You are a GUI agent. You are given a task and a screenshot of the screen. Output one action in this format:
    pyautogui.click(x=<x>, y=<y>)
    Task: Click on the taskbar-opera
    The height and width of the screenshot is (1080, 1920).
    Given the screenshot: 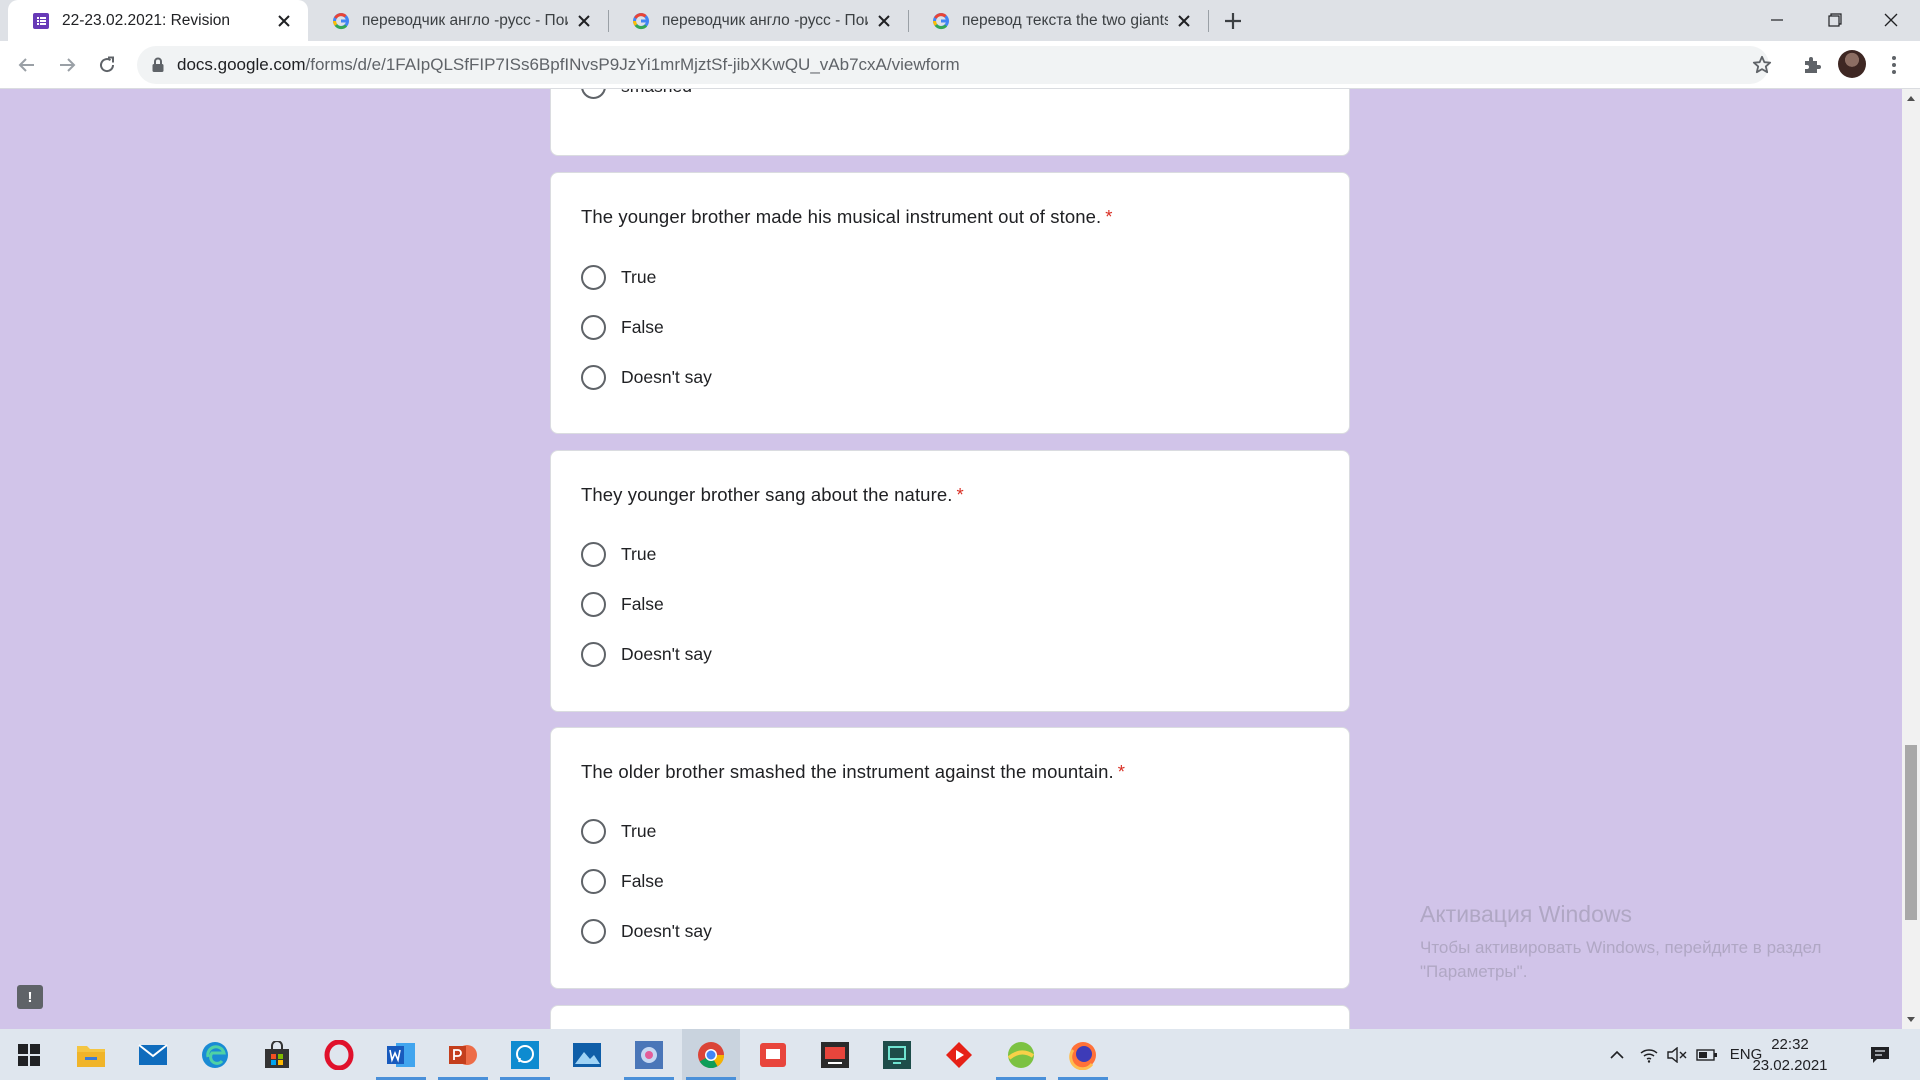 What is the action you would take?
    pyautogui.click(x=339, y=1054)
    